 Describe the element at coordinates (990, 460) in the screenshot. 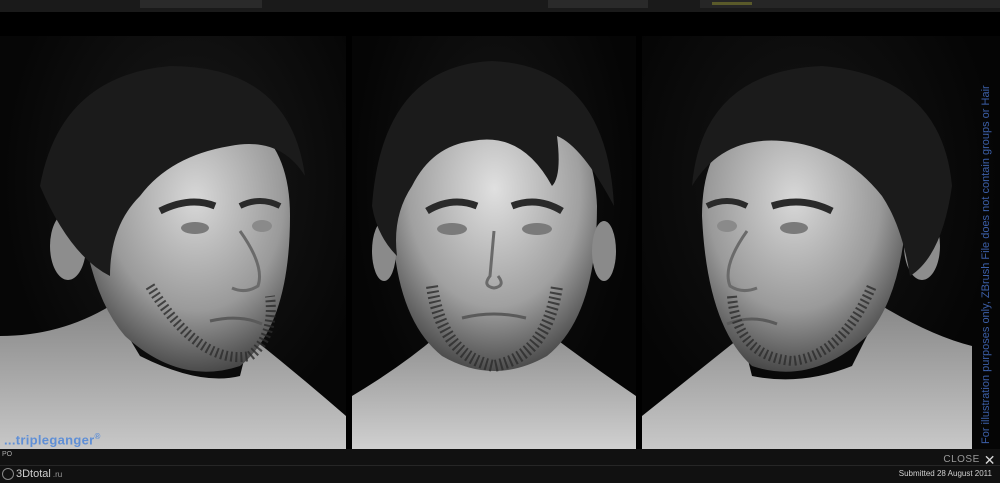

I see `close-icon: ✕` at that location.